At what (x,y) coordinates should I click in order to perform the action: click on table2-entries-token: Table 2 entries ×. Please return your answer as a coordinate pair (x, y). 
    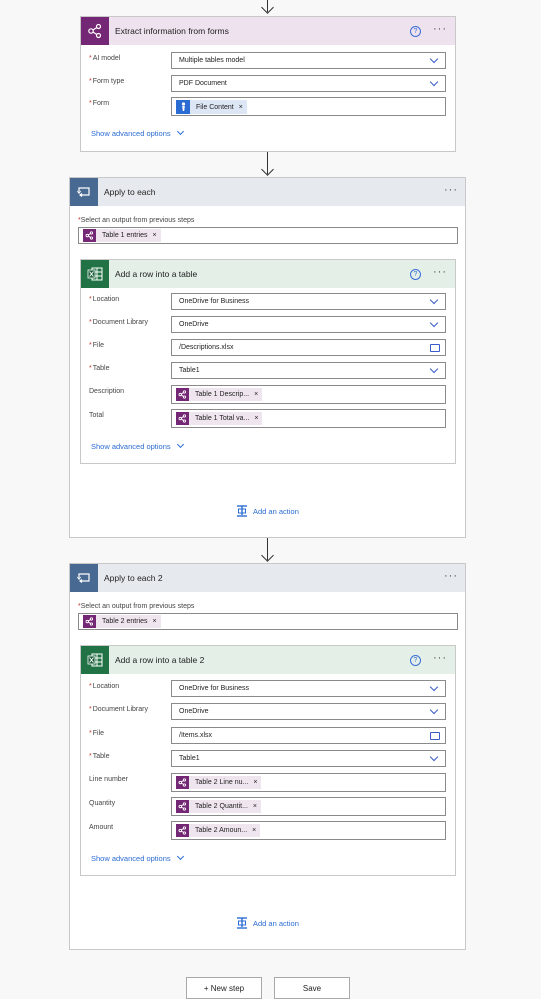
    Looking at the image, I should click on (122, 621).